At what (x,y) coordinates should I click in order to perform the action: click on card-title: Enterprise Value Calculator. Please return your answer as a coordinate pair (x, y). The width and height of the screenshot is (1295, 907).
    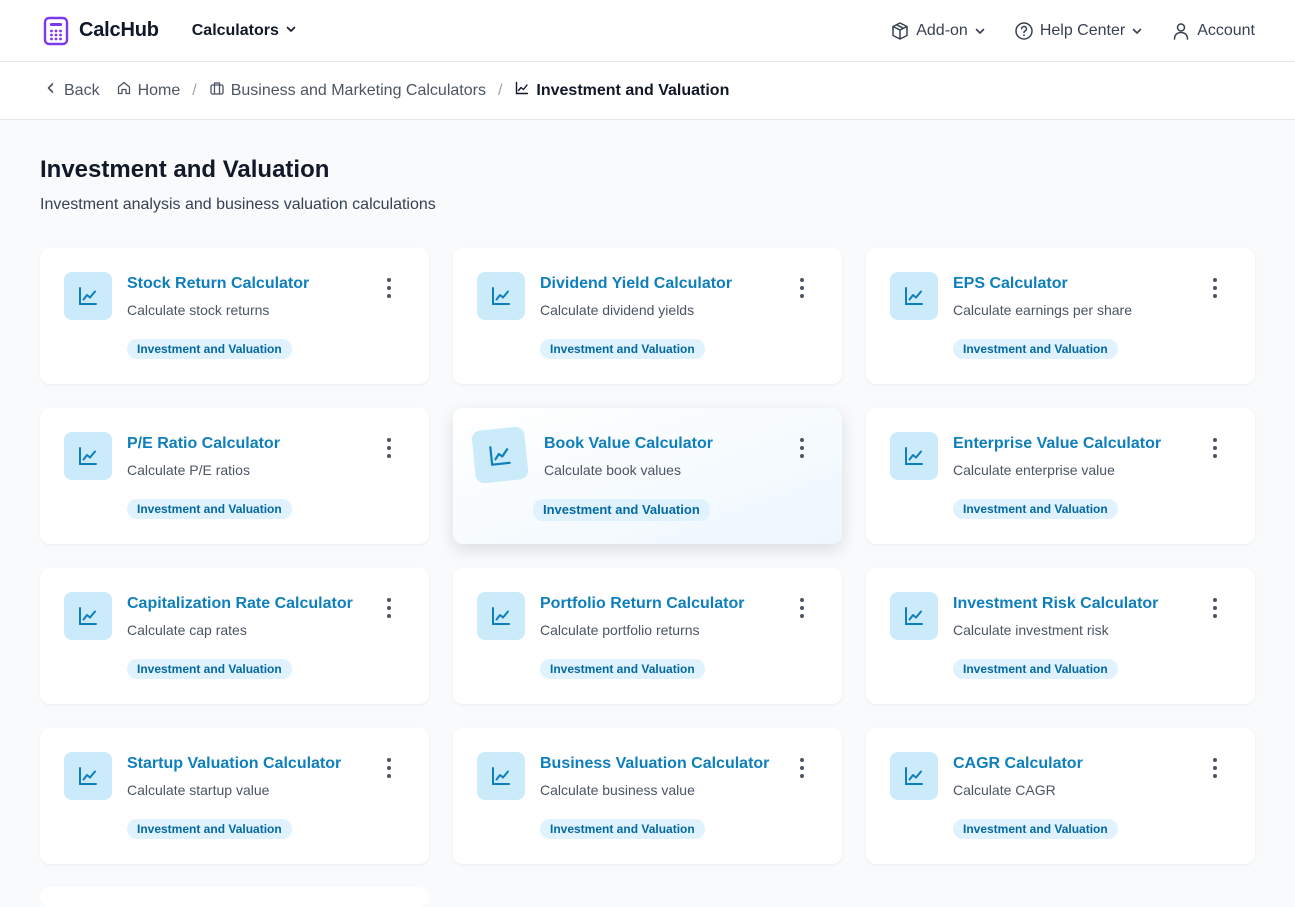
    Looking at the image, I should click on (1057, 443).